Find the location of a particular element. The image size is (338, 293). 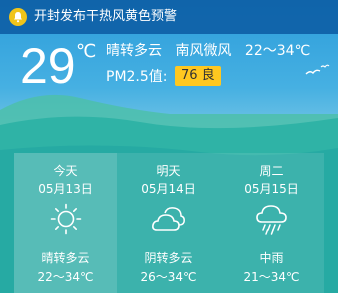

current-summary: 晴转多云 南风微风 22～34℃ is located at coordinates (212, 51).